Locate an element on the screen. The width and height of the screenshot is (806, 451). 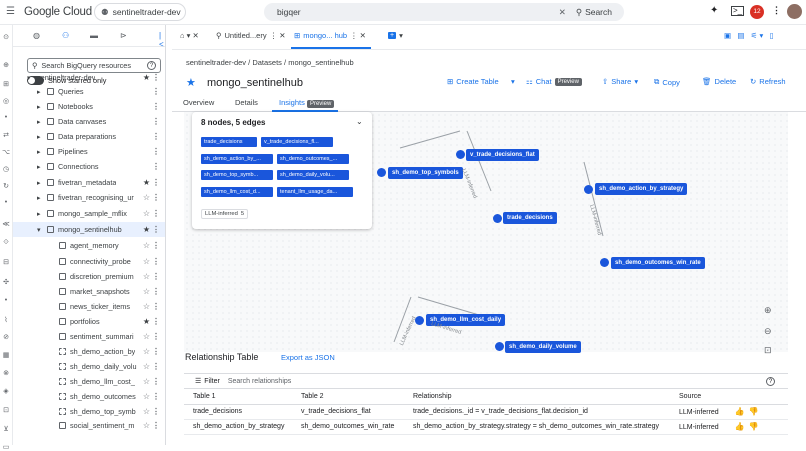
new-tab-button: + ▾ is located at coordinates (395, 35).